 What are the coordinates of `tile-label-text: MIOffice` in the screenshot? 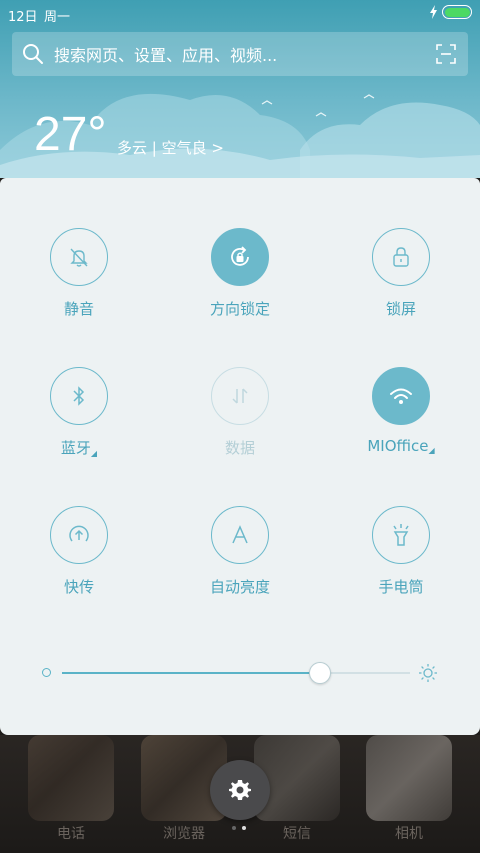 It's located at (398, 446).